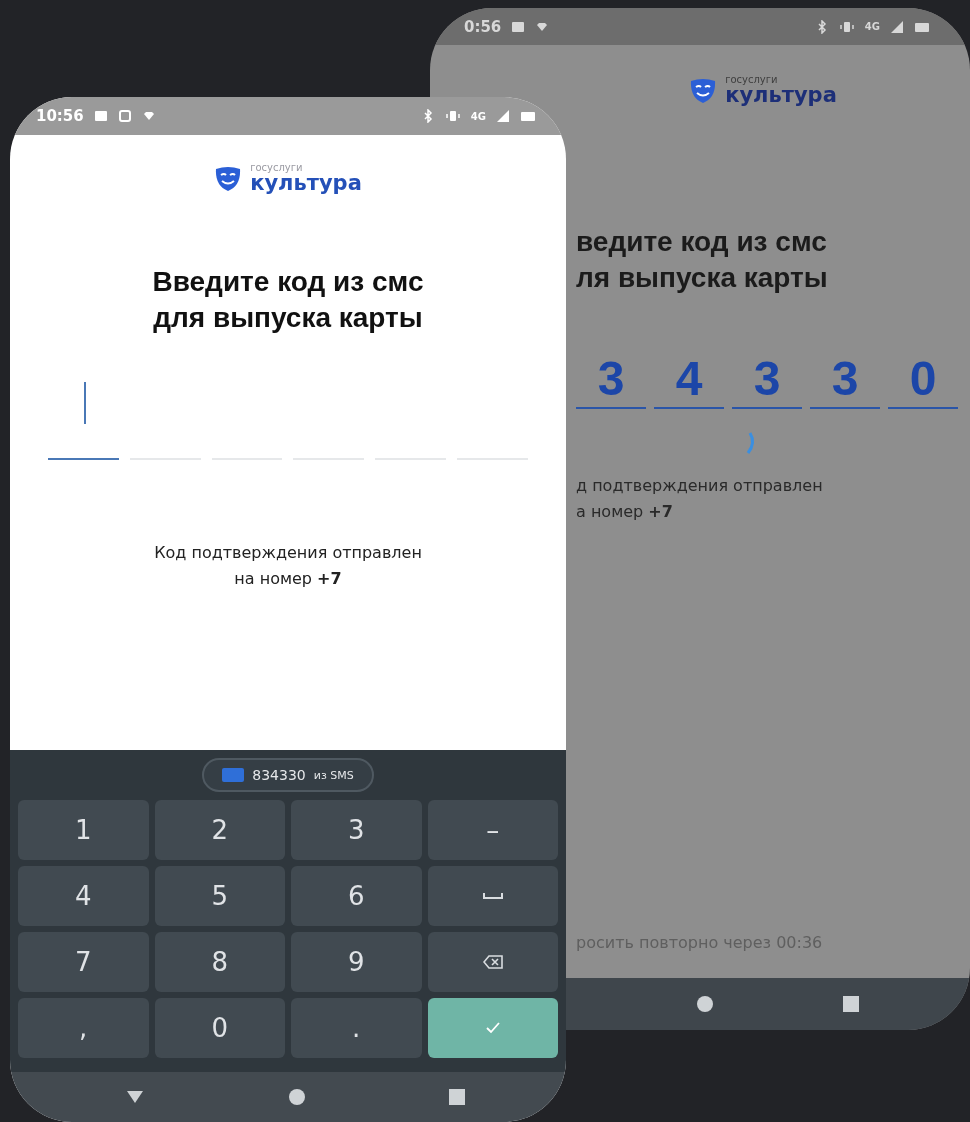  I want to click on key: ., so click(356, 1028).